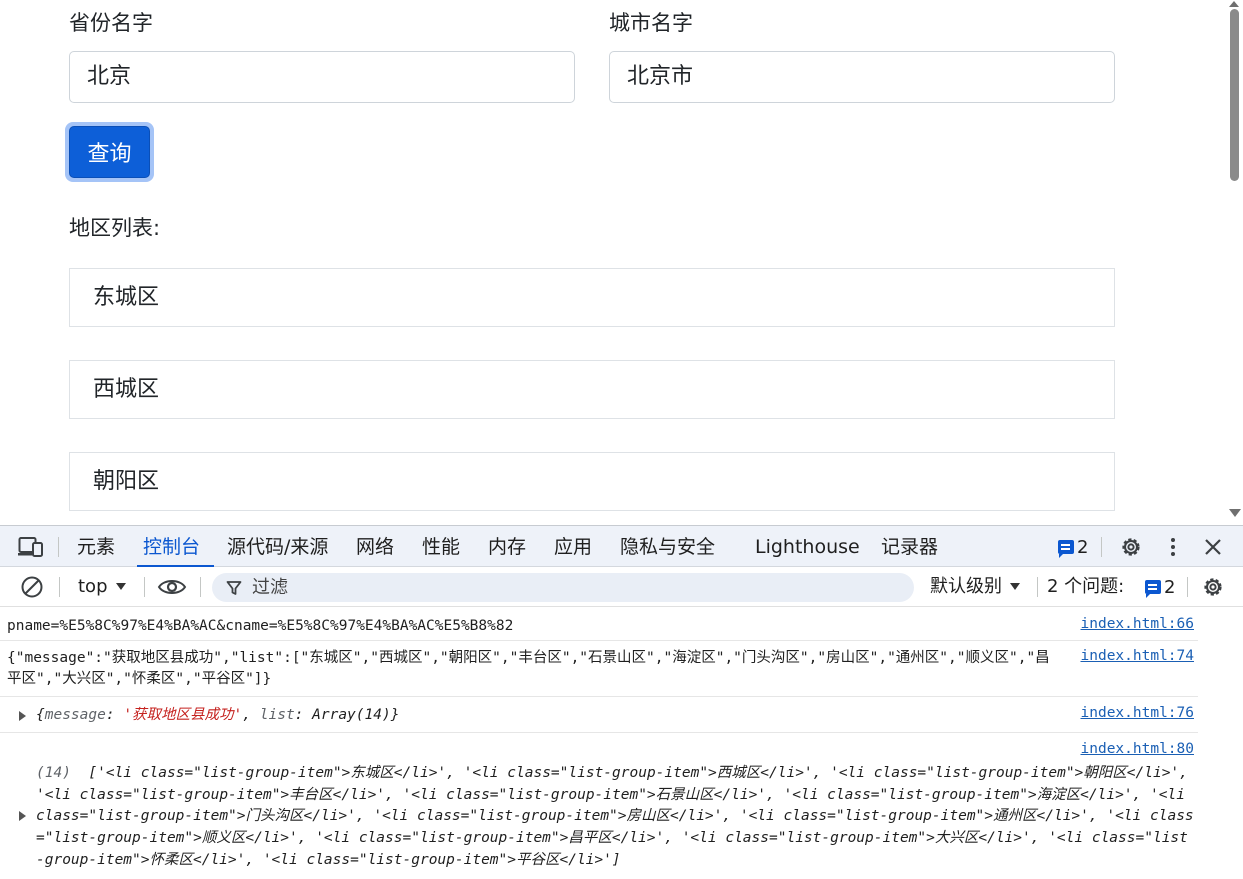 Image resolution: width=1243 pixels, height=879 pixels. What do you see at coordinates (111, 23) in the screenshot?
I see `province-label: 省份名字` at bounding box center [111, 23].